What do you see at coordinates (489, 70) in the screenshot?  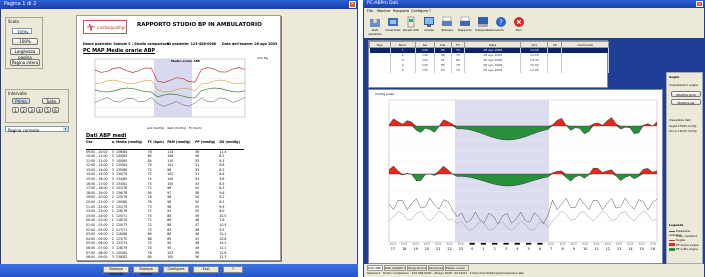 I see `grid-row: 5 135 90 79 28 ago 2008 17:00` at bounding box center [489, 70].